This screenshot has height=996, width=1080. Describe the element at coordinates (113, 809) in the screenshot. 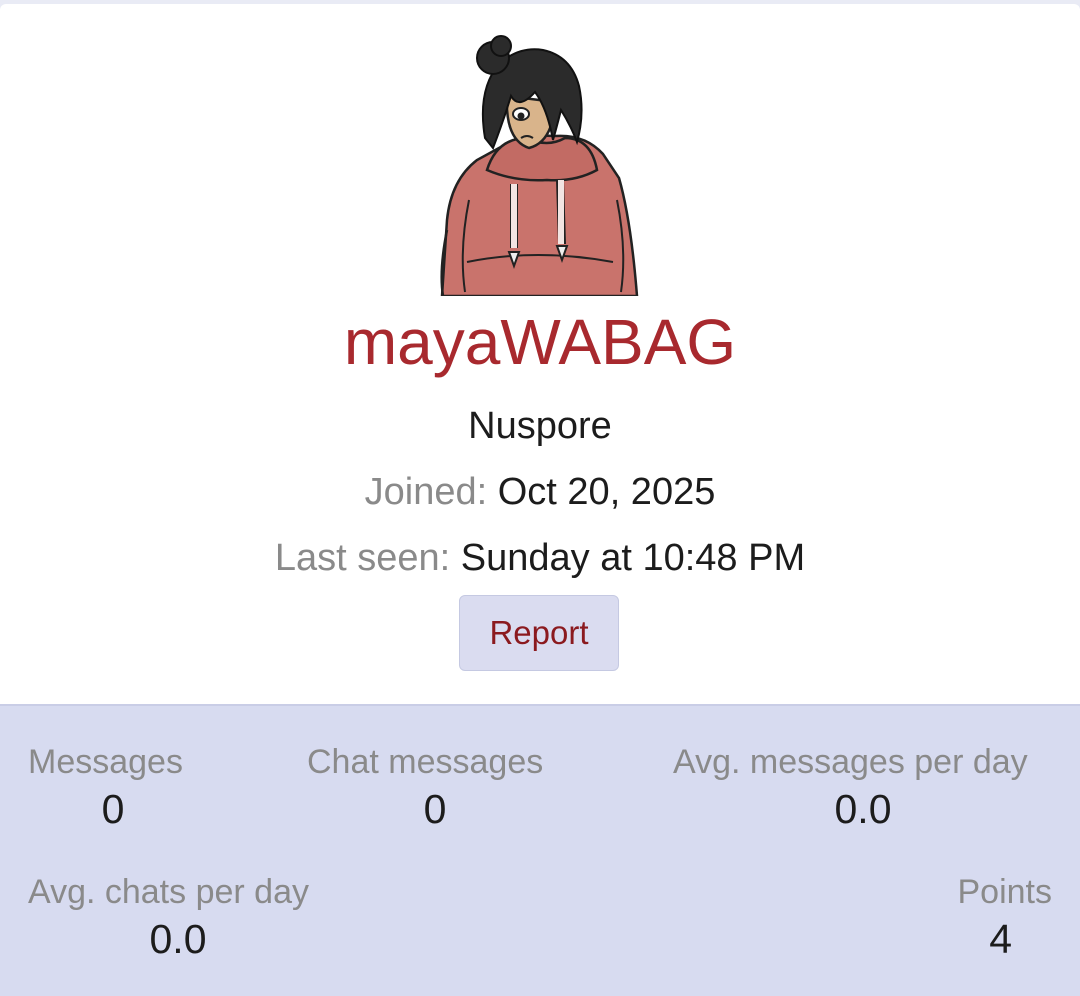

I see `stat-messages-value: 0` at that location.